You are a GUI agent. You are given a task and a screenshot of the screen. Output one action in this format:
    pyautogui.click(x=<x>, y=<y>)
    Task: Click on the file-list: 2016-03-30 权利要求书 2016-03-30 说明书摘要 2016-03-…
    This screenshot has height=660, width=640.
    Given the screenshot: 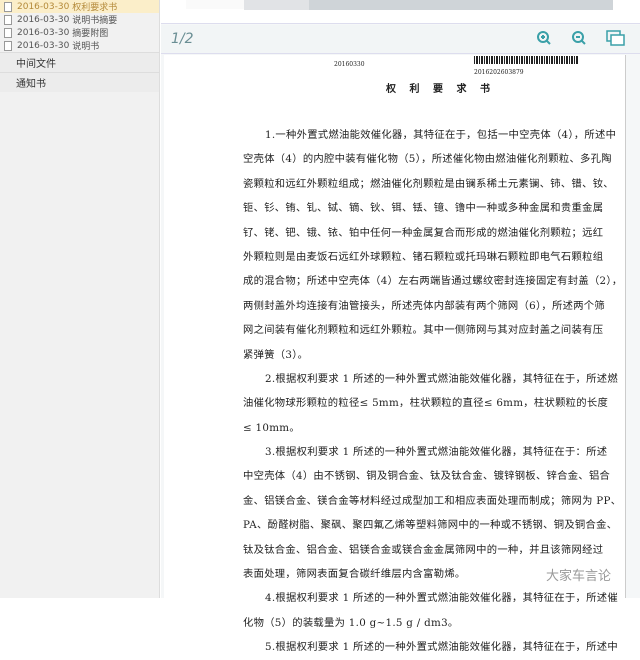 What is the action you would take?
    pyautogui.click(x=79, y=26)
    